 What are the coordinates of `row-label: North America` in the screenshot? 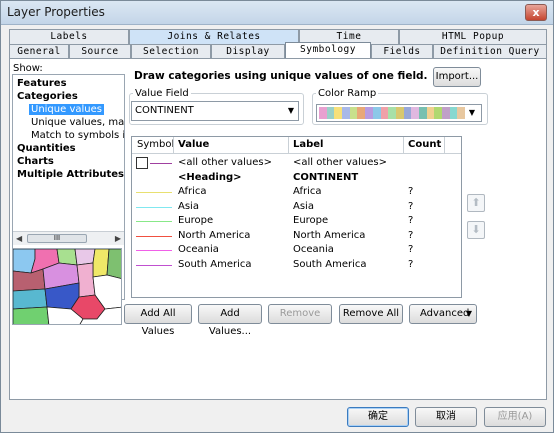 It's located at (329, 235).